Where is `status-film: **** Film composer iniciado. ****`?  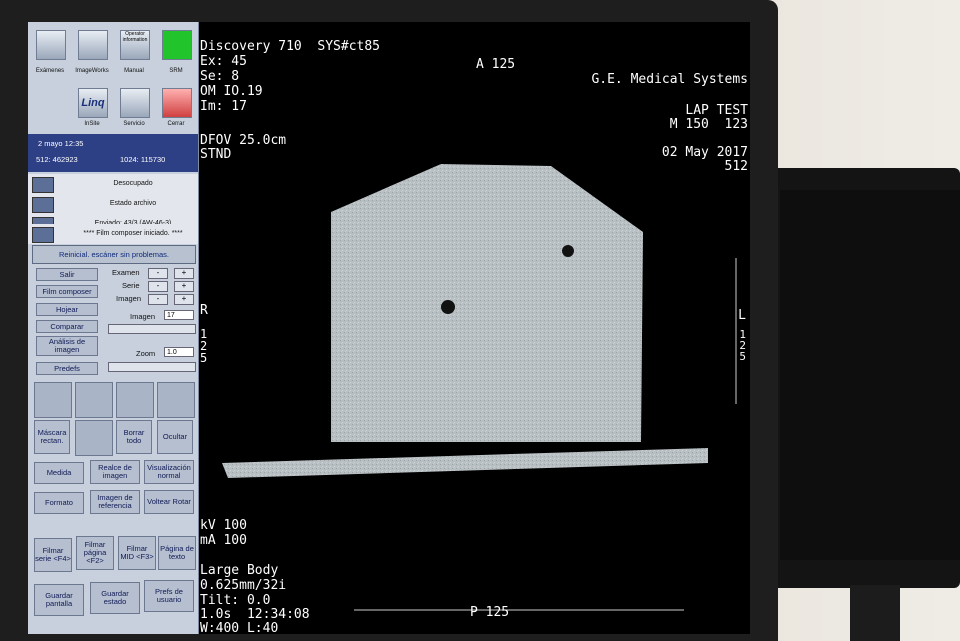 status-film: **** Film composer iniciado. **** is located at coordinates (113, 234).